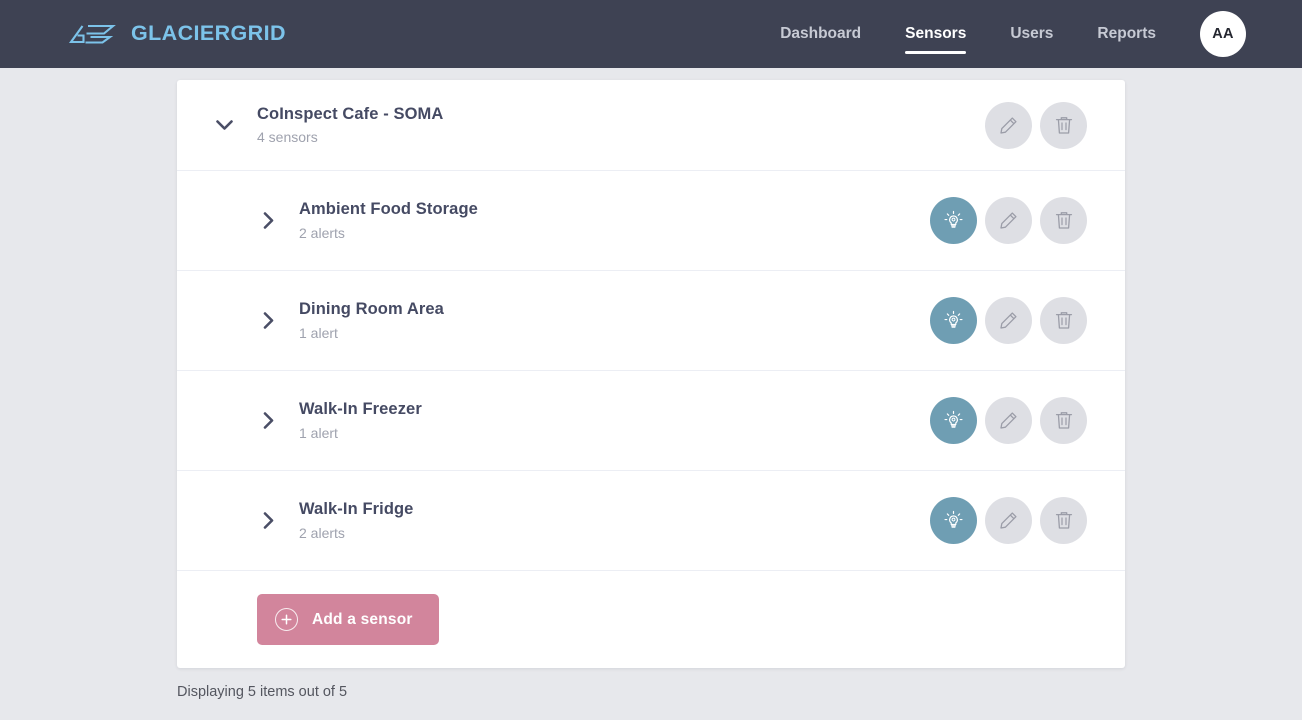 Image resolution: width=1302 pixels, height=720 pixels. What do you see at coordinates (1223, 34) in the screenshot?
I see `avatar: AA` at bounding box center [1223, 34].